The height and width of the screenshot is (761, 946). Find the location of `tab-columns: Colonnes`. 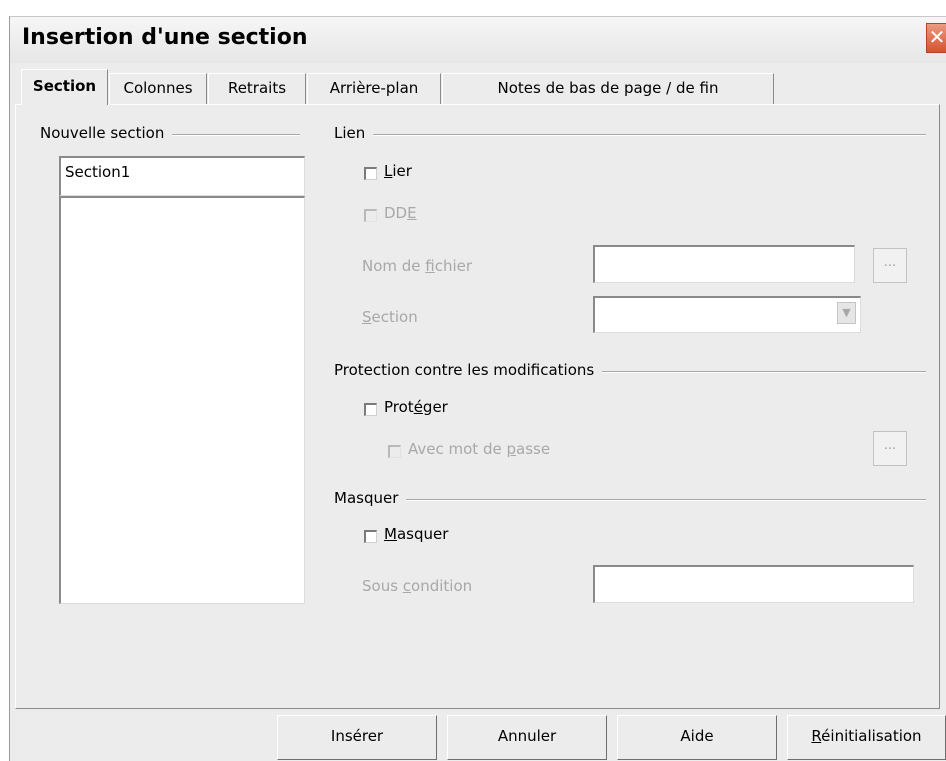

tab-columns: Colonnes is located at coordinates (158, 88).